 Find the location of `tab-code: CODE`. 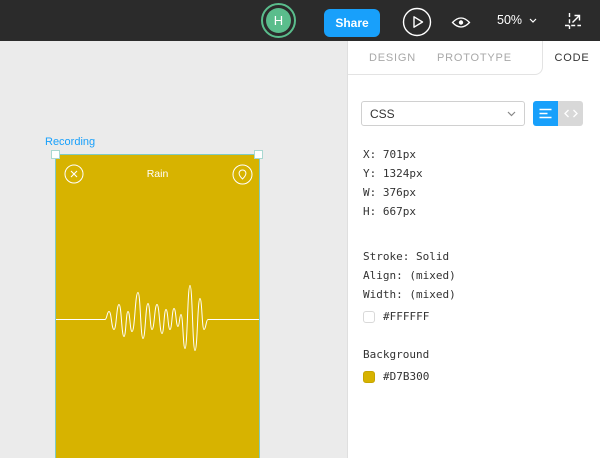

tab-code: CODE is located at coordinates (571, 58).